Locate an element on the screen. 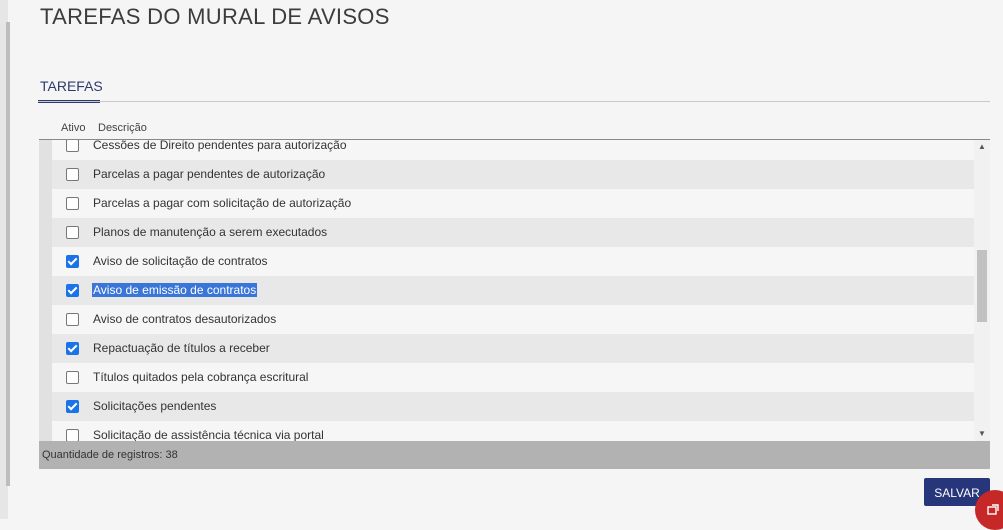 The image size is (1003, 530). feedback-icon is located at coordinates (993, 509).